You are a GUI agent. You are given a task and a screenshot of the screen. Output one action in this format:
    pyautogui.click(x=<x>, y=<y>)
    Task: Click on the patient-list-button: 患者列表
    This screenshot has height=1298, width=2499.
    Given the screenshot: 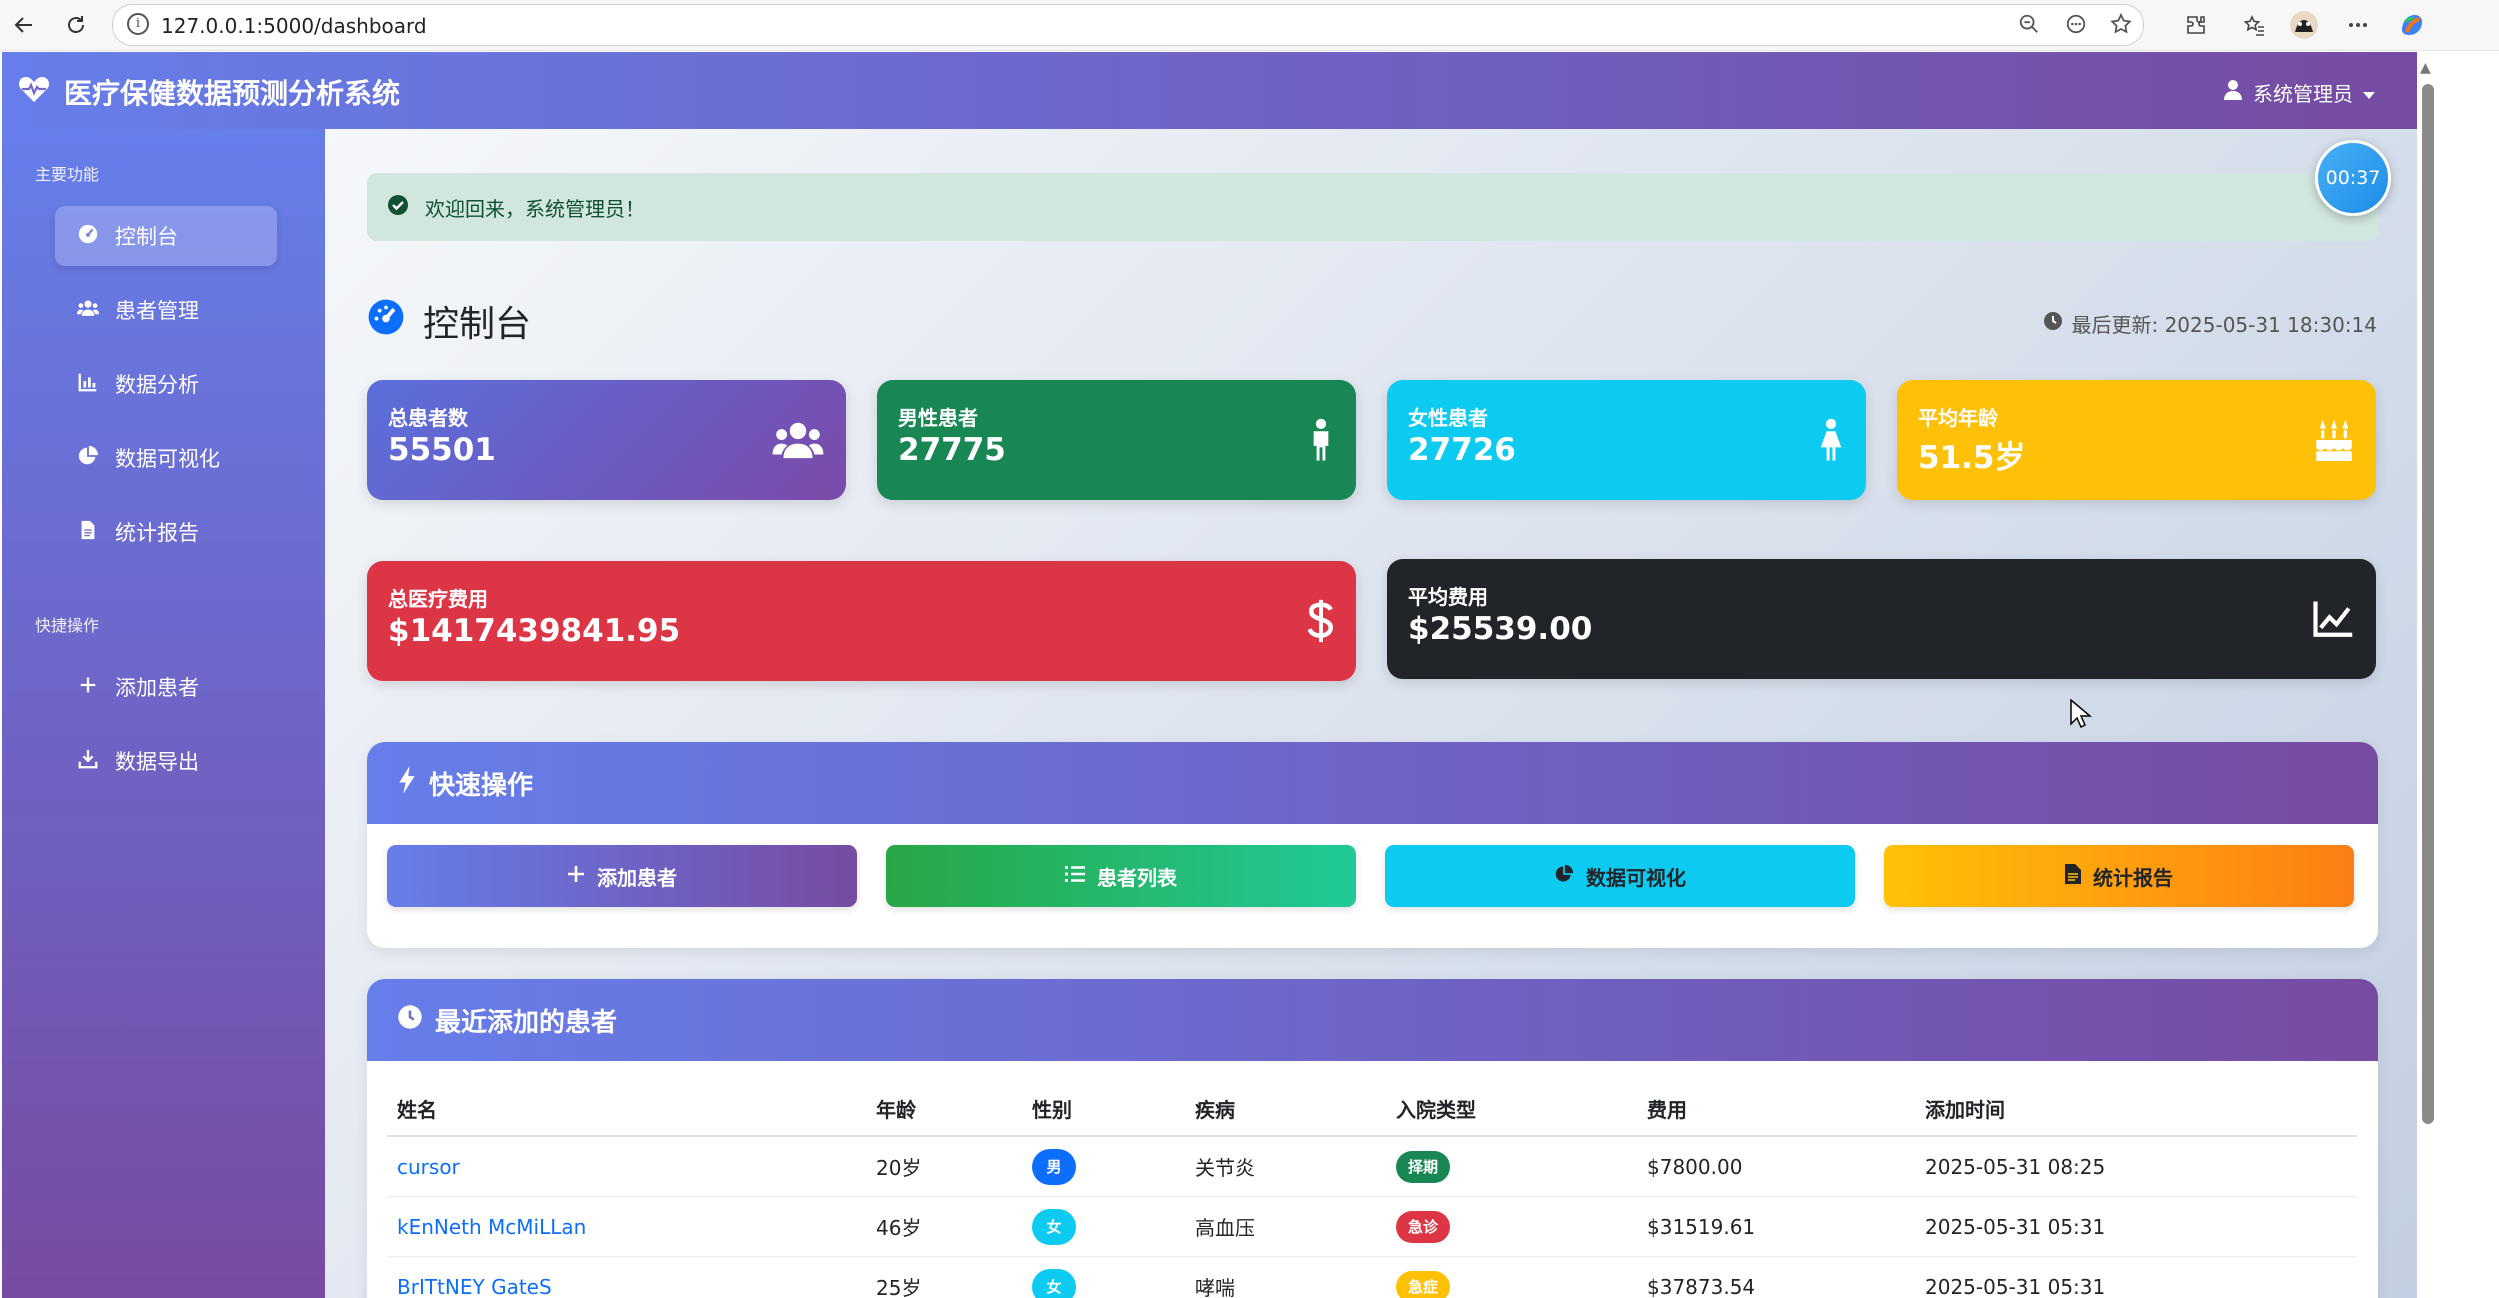 What is the action you would take?
    pyautogui.click(x=1121, y=876)
    